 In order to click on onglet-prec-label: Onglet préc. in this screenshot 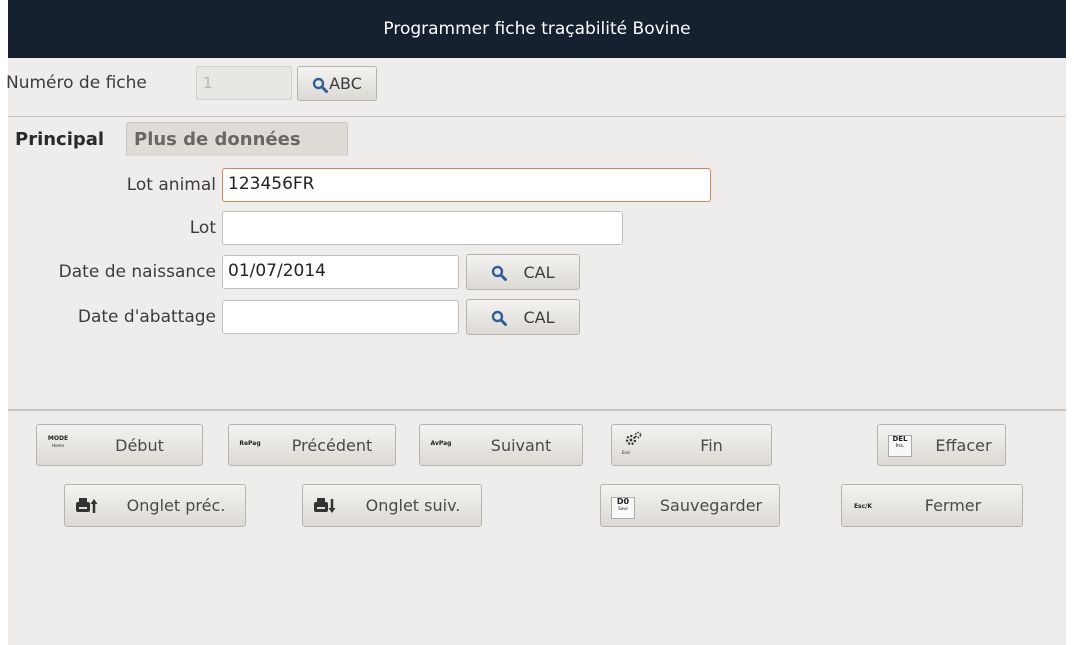, I will do `click(176, 505)`.